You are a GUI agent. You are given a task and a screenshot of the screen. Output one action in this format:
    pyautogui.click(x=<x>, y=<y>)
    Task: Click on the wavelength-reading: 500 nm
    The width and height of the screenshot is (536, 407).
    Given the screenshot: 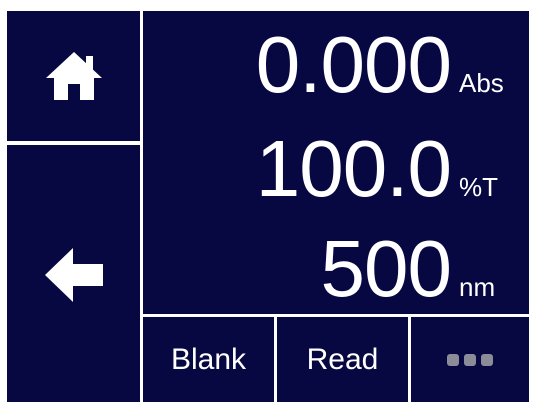 What is the action you would take?
    pyautogui.click(x=336, y=269)
    